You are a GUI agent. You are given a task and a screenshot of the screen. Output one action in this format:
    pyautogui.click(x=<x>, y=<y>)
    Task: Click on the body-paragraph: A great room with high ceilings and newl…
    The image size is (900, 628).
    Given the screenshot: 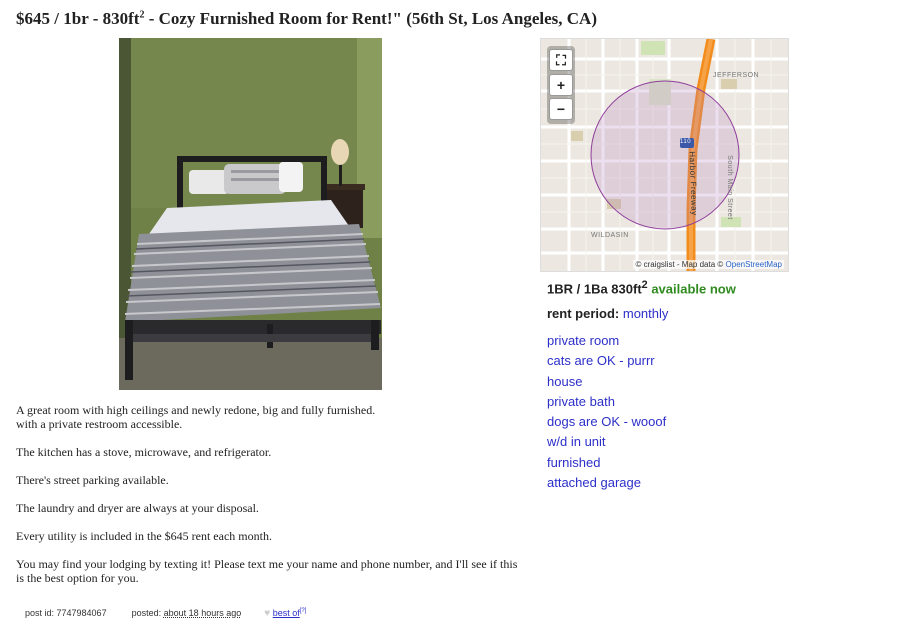 What is the action you would take?
    pyautogui.click(x=271, y=417)
    